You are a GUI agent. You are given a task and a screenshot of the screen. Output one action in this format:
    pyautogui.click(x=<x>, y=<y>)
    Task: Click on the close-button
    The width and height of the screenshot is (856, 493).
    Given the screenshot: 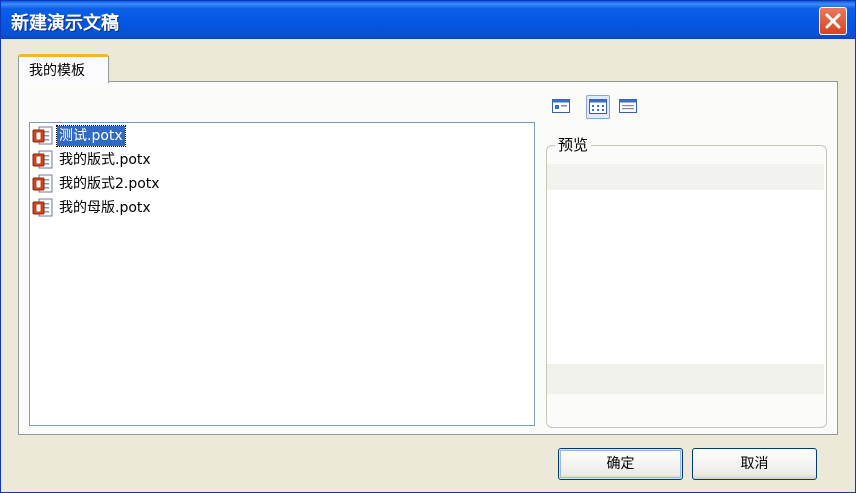 What is the action you would take?
    pyautogui.click(x=833, y=21)
    